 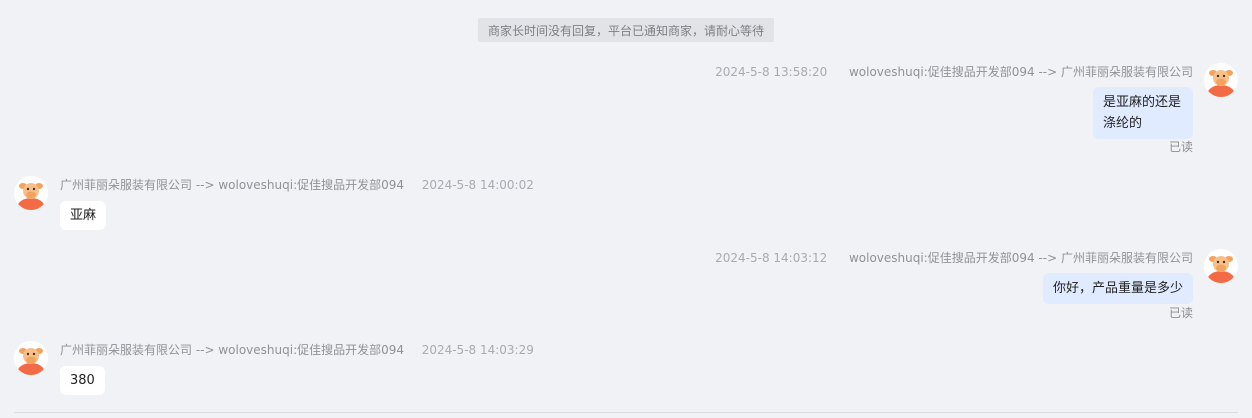 What do you see at coordinates (626, 412) in the screenshot?
I see `divider` at bounding box center [626, 412].